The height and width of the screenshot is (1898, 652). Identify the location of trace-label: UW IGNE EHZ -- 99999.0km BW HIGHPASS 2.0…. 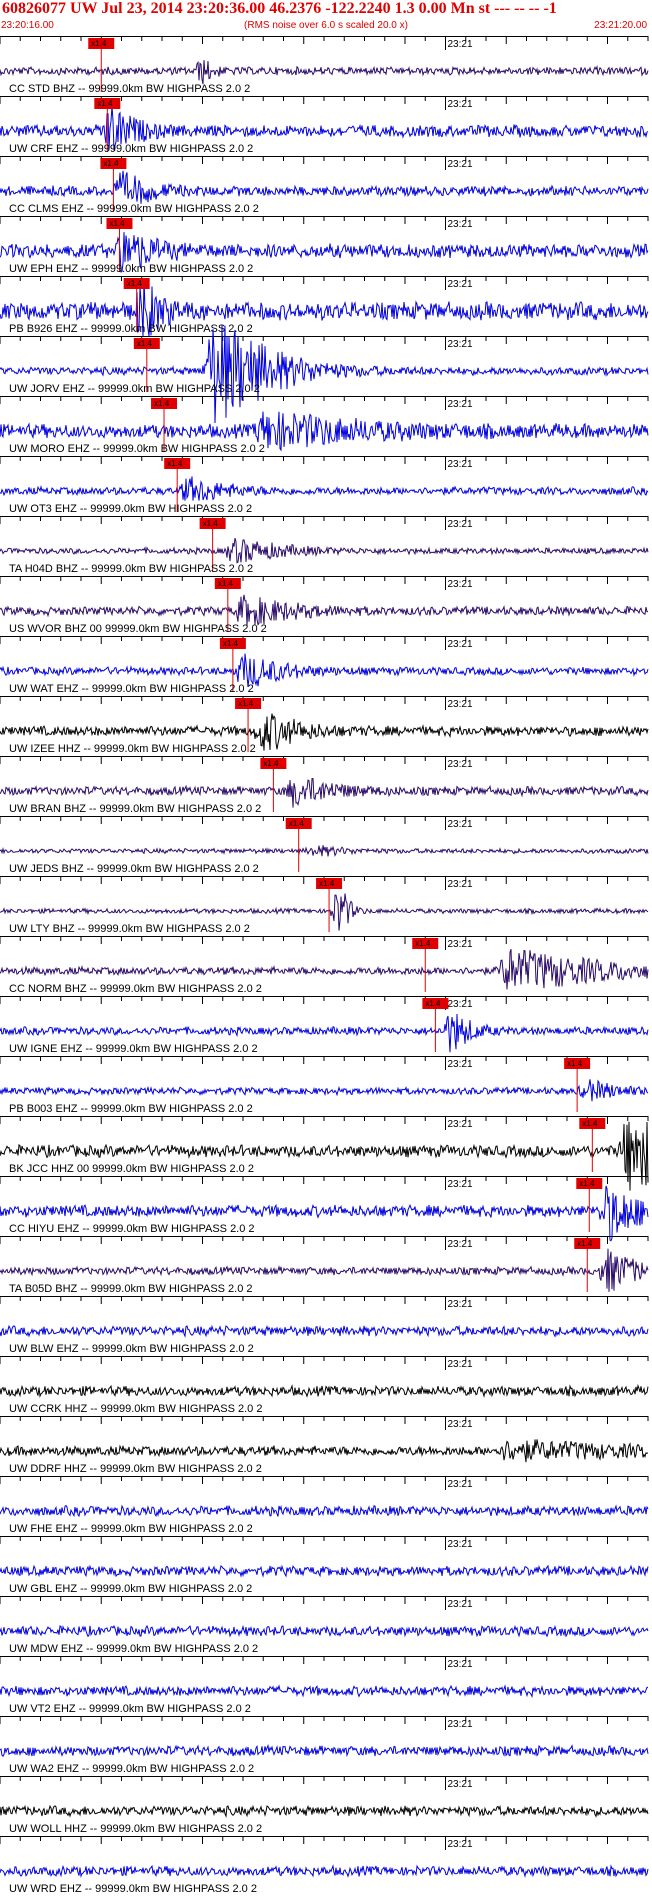
(133, 1049).